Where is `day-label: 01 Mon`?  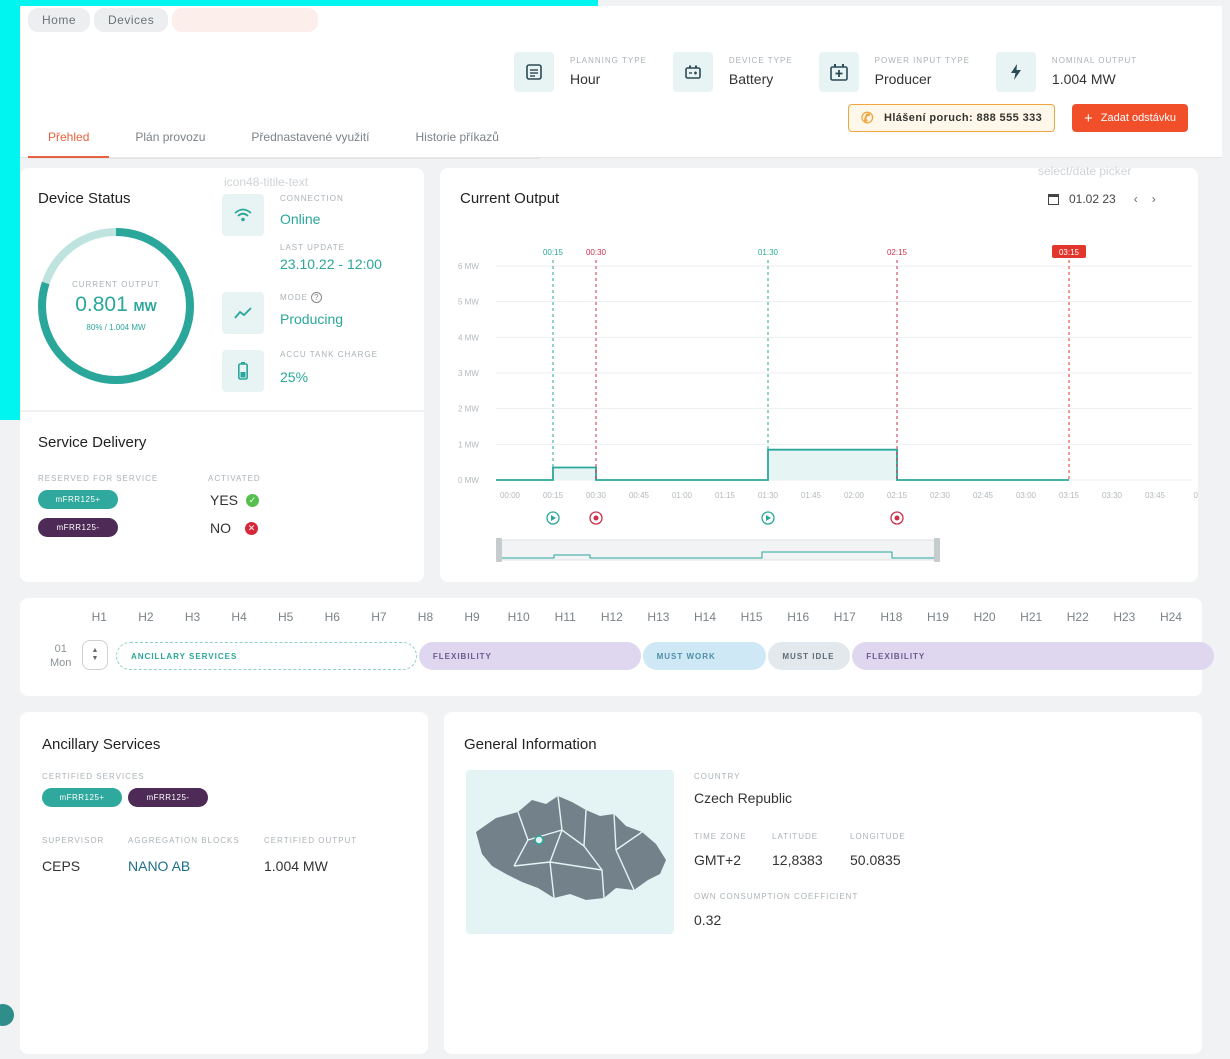
day-label: 01 Mon is located at coordinates (61, 656).